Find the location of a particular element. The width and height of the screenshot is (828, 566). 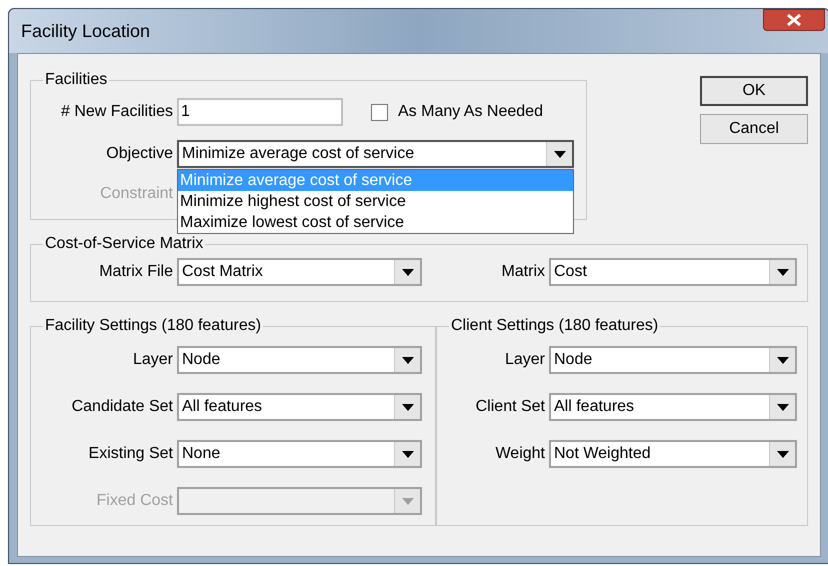

close-icon is located at coordinates (794, 20).